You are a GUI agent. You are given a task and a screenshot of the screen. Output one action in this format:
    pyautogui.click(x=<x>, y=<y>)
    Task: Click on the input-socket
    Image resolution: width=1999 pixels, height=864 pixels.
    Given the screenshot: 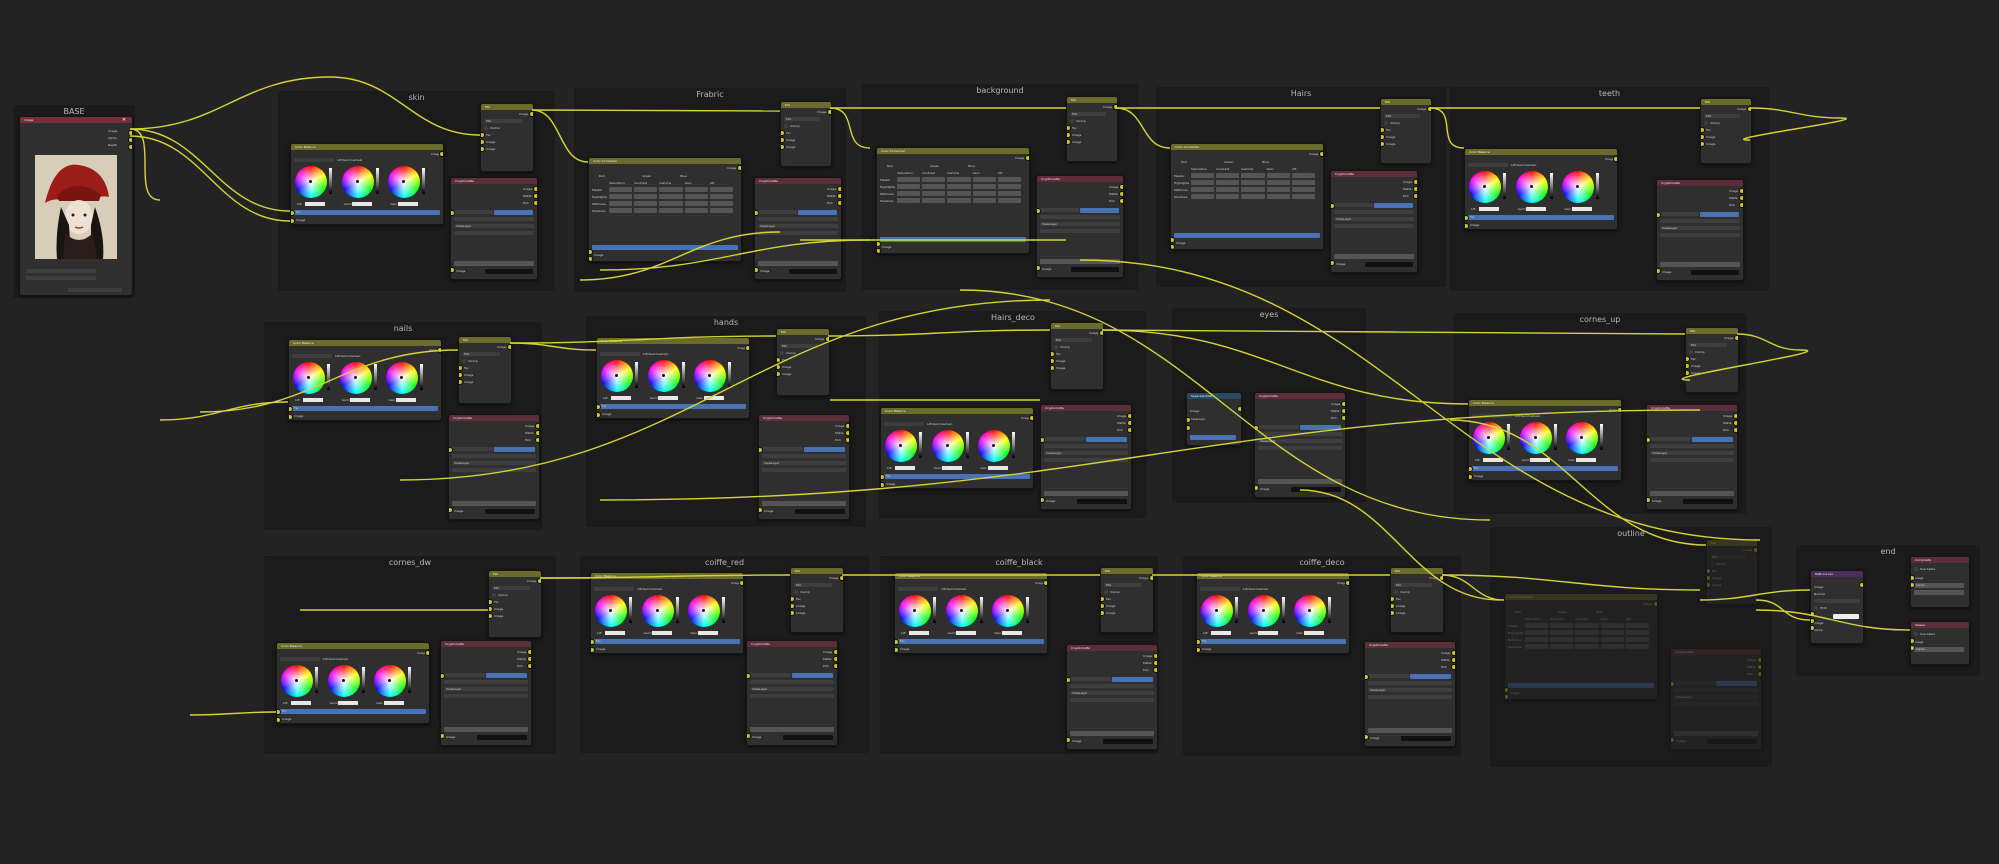 What is the action you would take?
    pyautogui.click(x=1507, y=696)
    